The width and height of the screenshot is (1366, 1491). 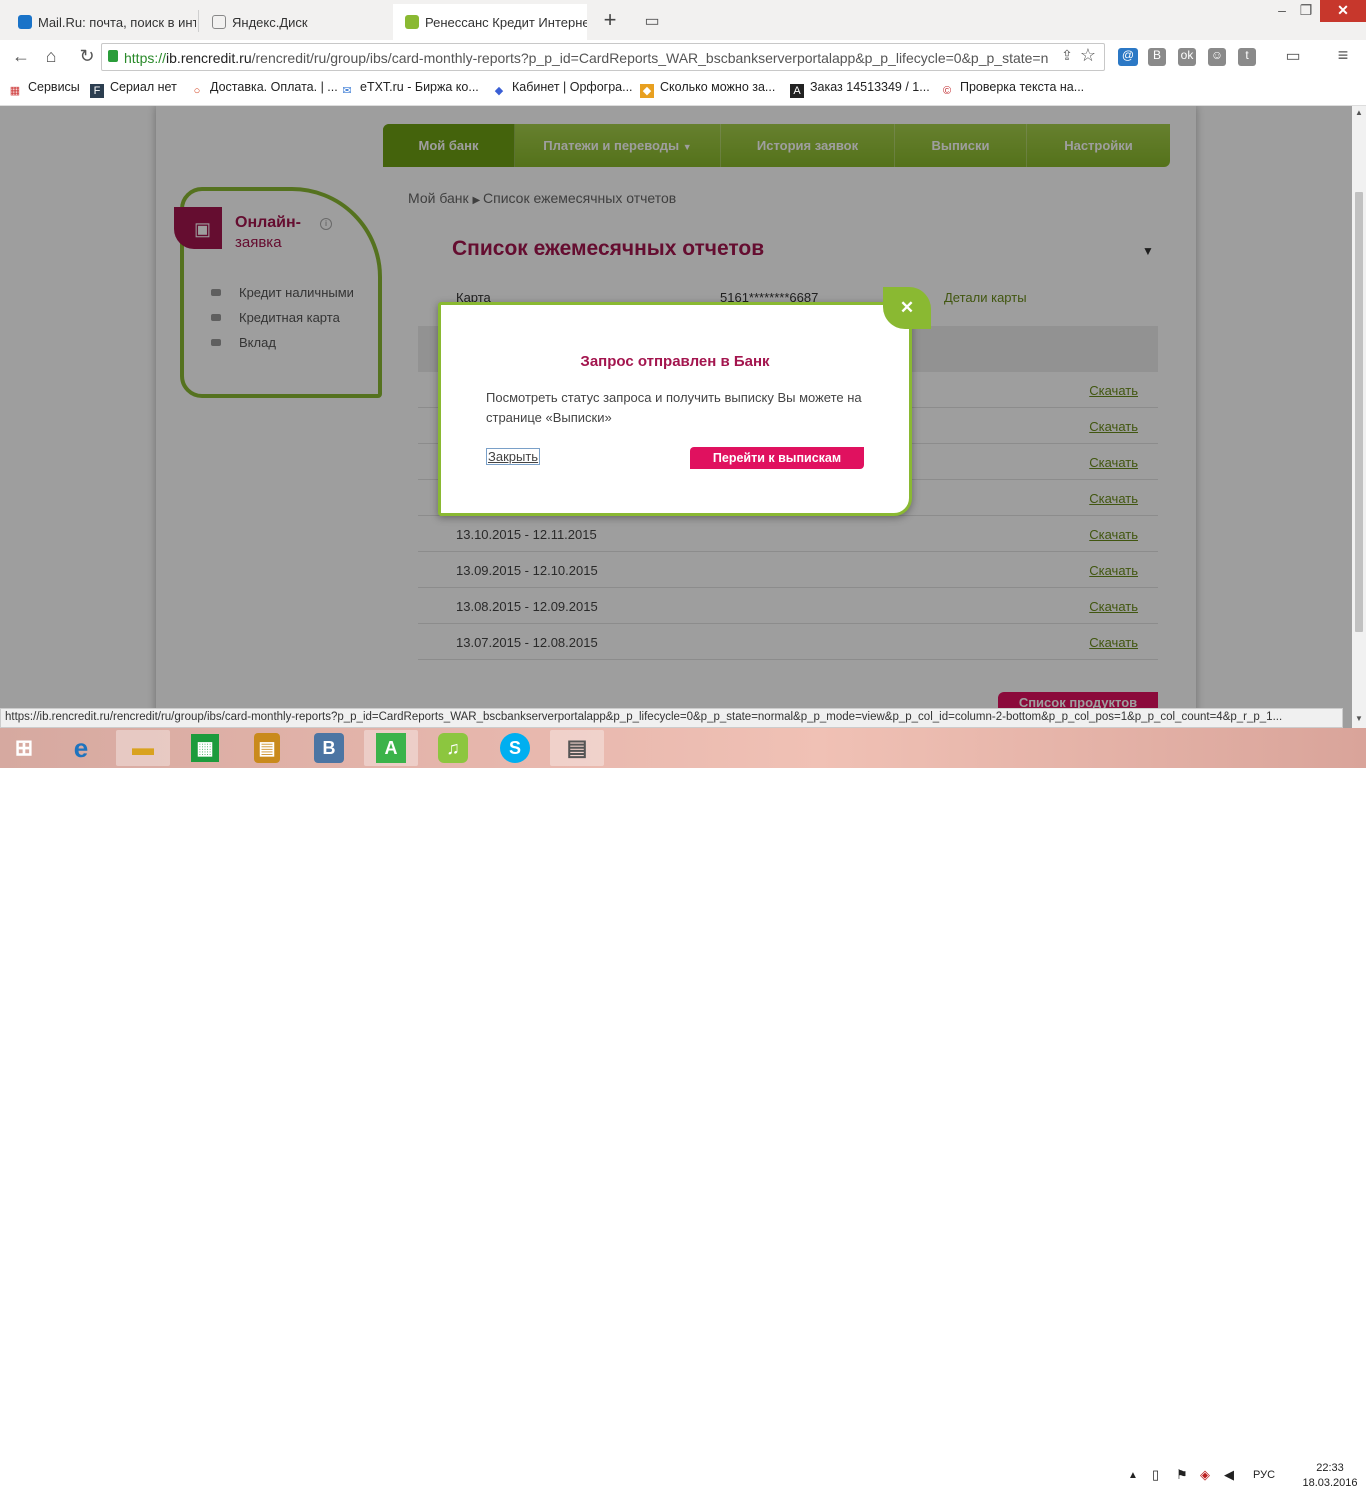 I want to click on vk-extension-icon: B, so click(x=1157, y=57).